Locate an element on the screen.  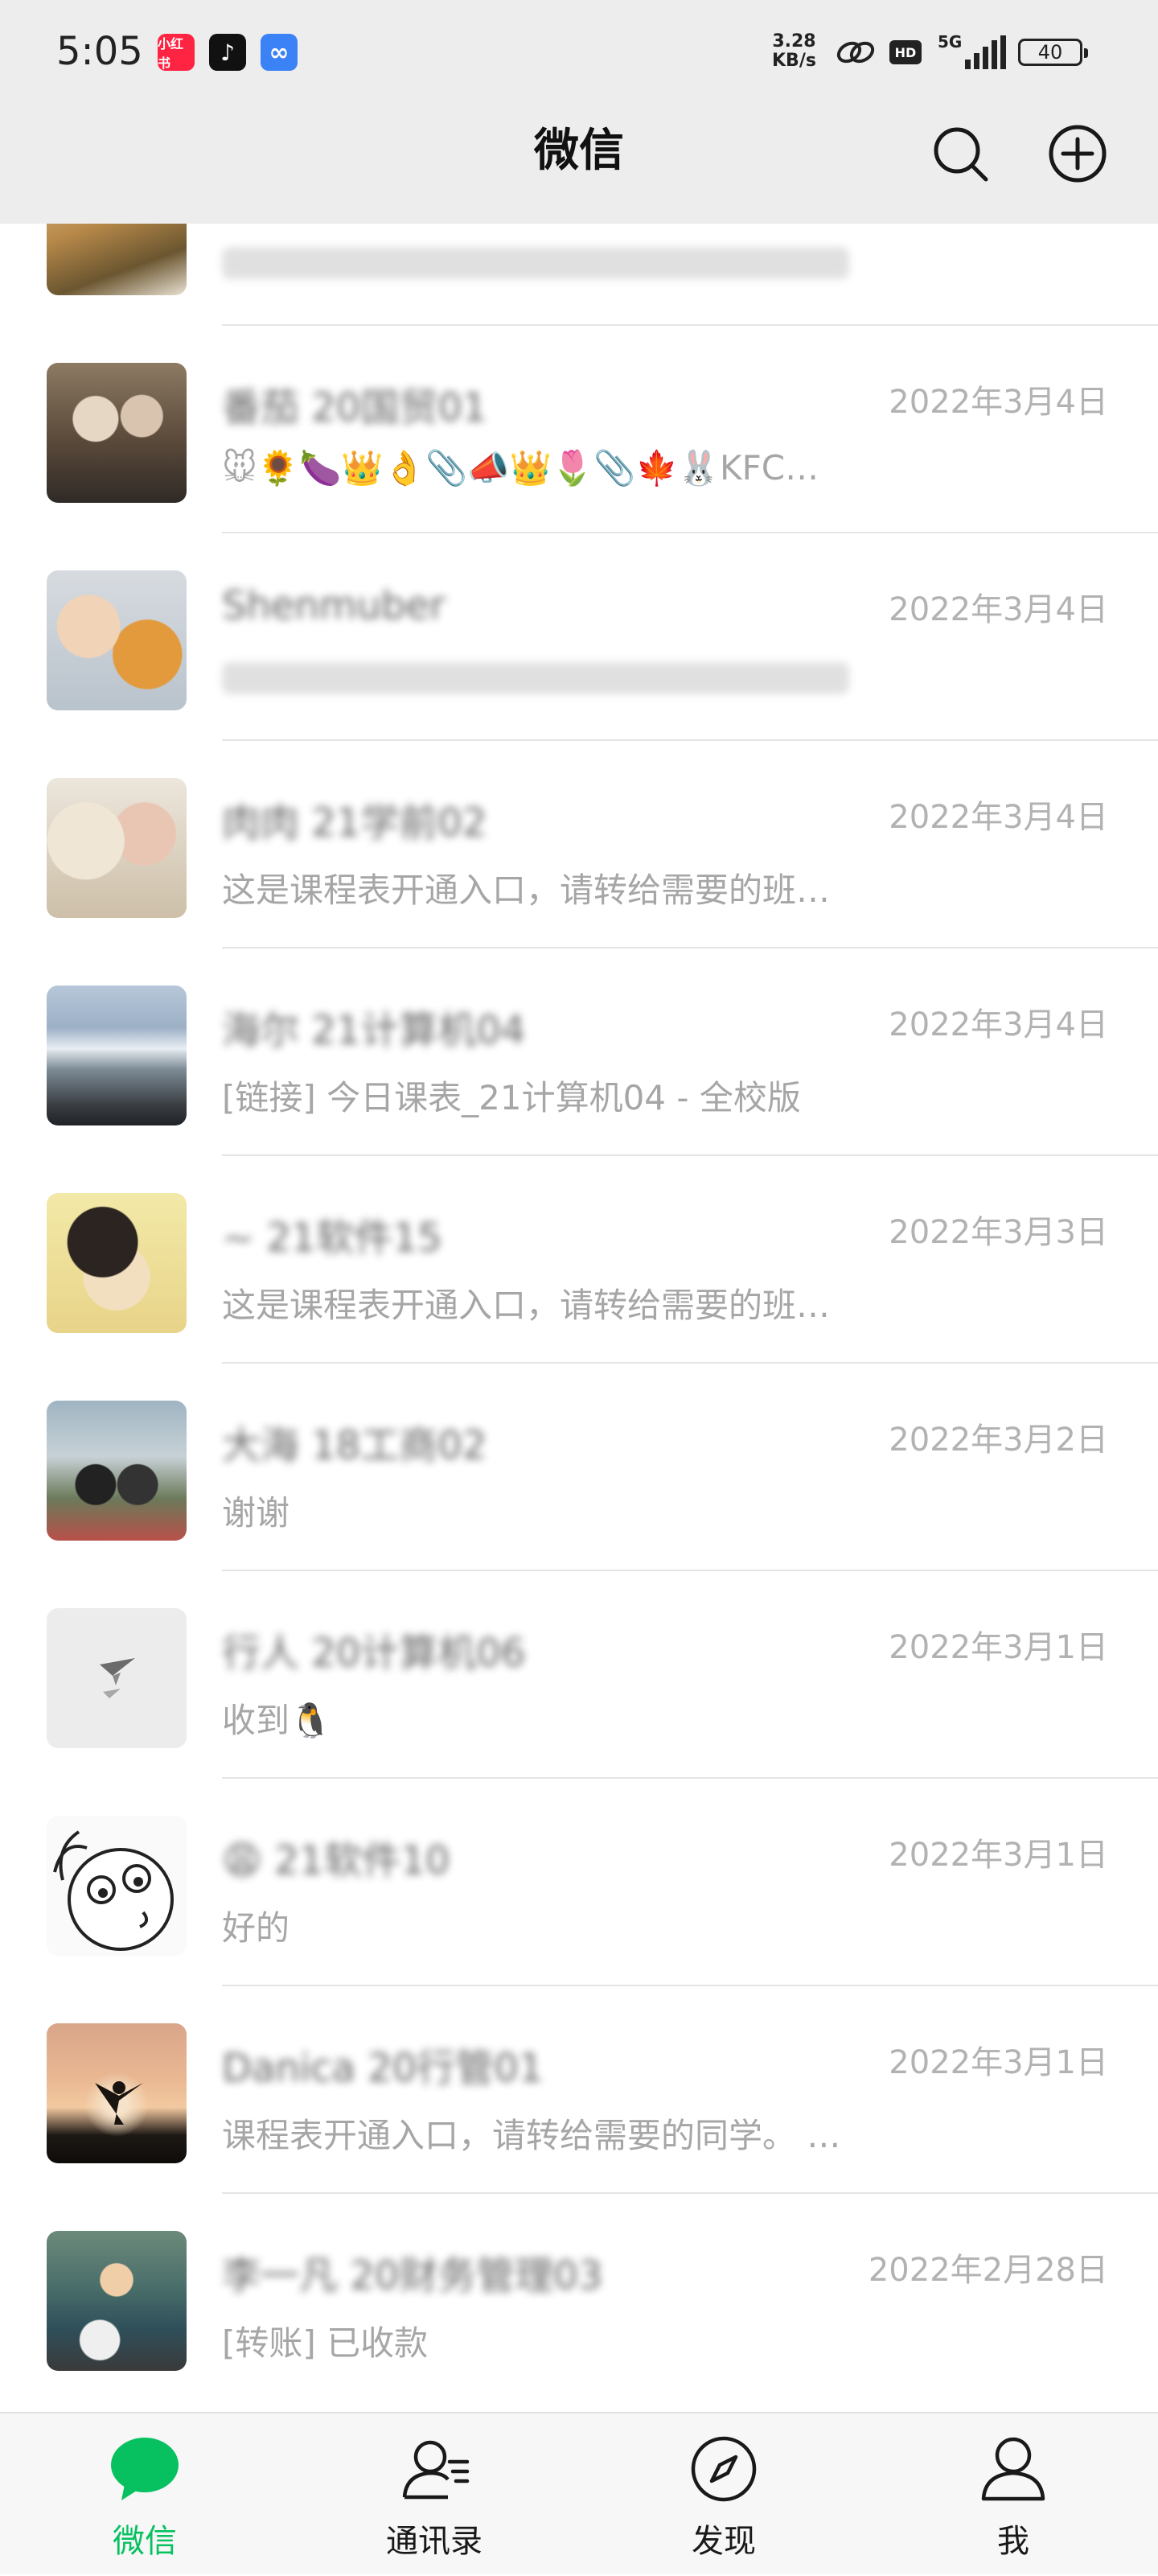
chat-name: 😩 21软件10 is located at coordinates (336, 1860).